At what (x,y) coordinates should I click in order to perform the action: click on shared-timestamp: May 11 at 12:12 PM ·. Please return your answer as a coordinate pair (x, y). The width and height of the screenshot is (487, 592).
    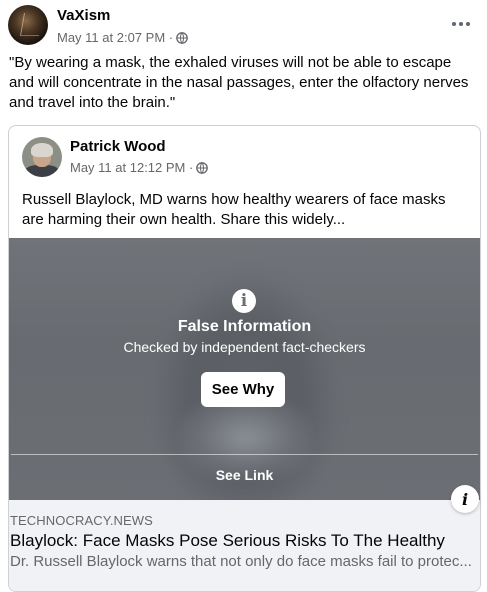
    Looking at the image, I should click on (131, 167).